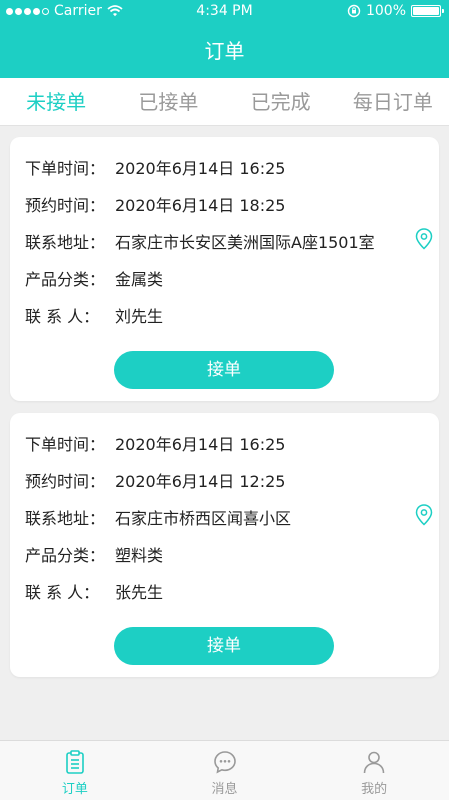 The width and height of the screenshot is (449, 800). Describe the element at coordinates (74, 789) in the screenshot. I see `tabbar-label-orders: 订单` at that location.